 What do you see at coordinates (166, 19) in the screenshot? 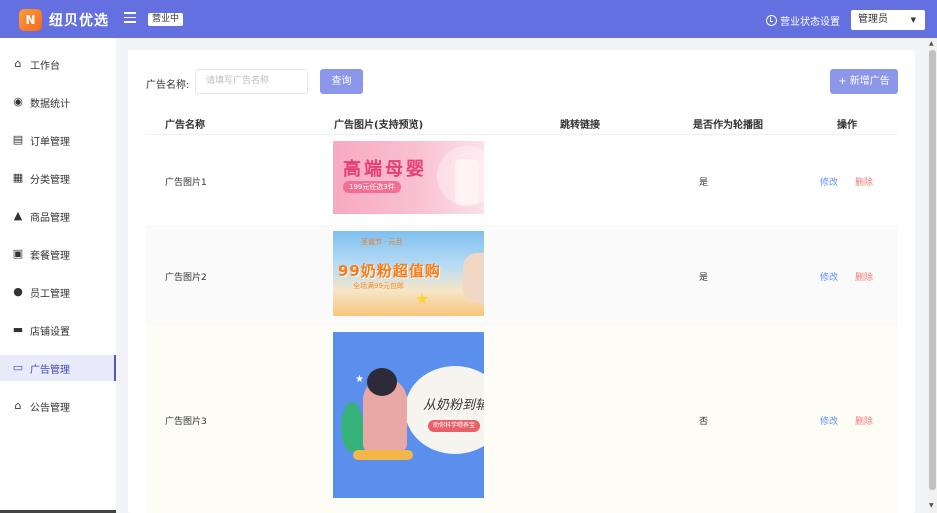
I see `status-badge: 营业中` at bounding box center [166, 19].